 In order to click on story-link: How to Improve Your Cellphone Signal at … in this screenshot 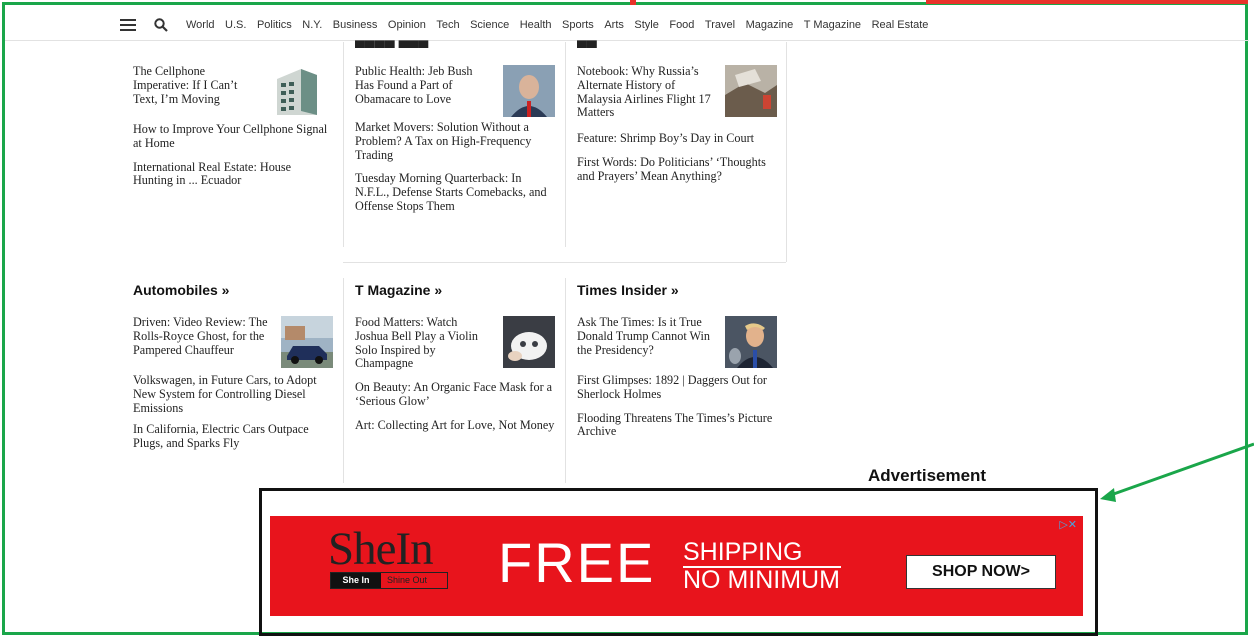, I will do `click(233, 136)`.